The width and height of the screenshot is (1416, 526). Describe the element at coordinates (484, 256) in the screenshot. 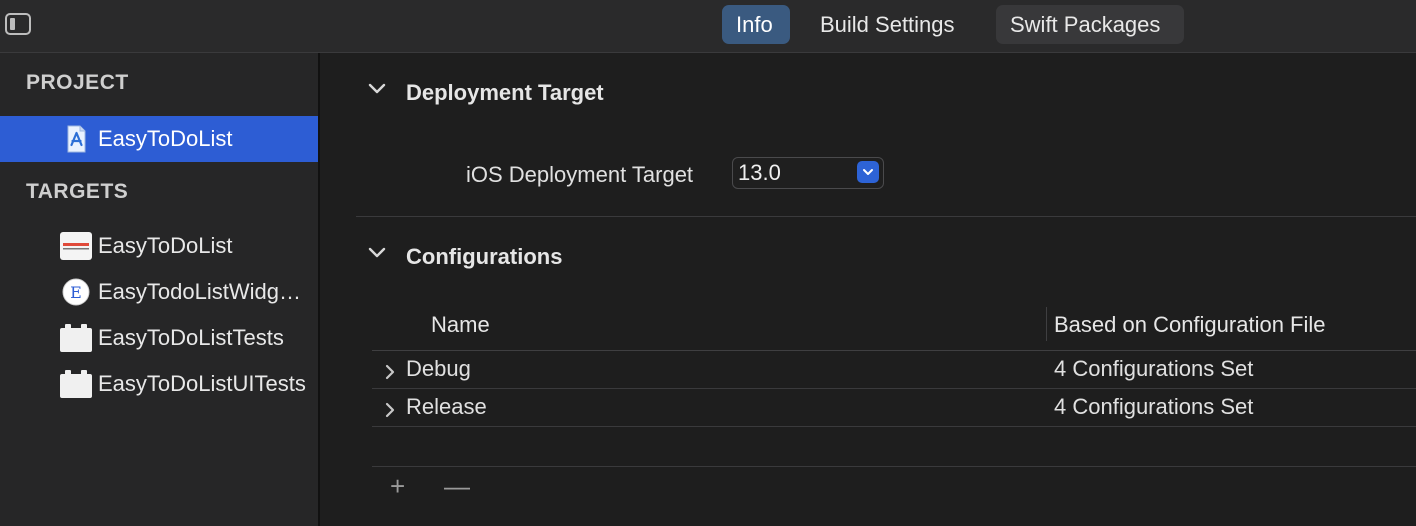

I see `configurations-title: Configurations` at that location.